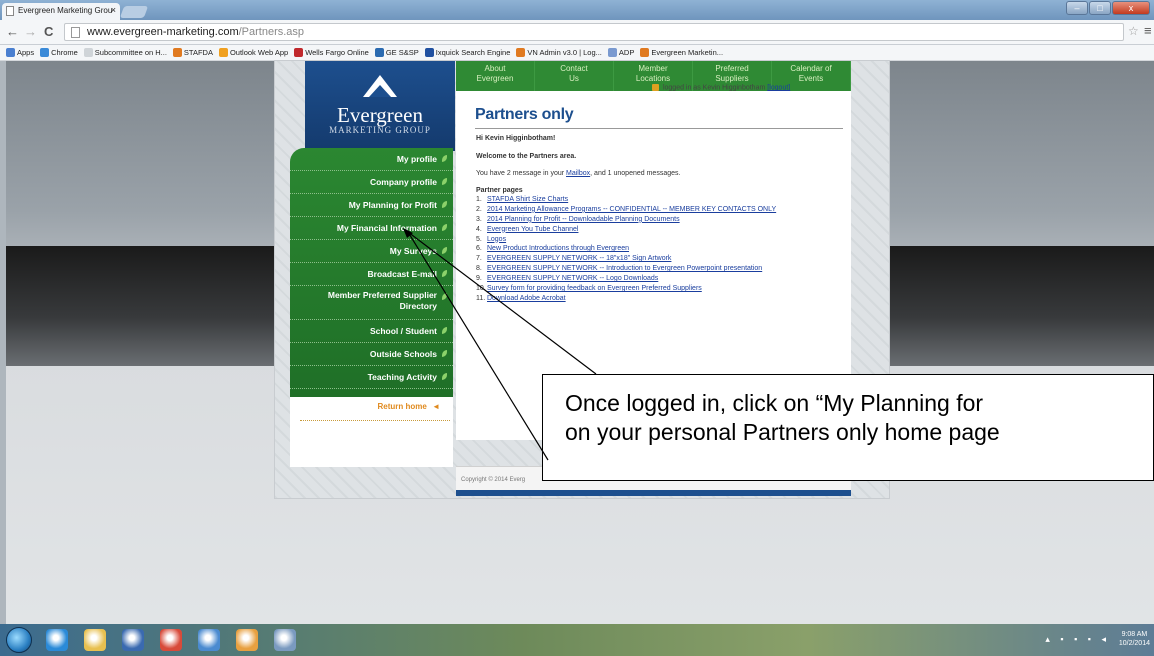 Image resolution: width=1154 pixels, height=656 pixels. I want to click on bookmark-item: Ixquick Search Engine, so click(467, 52).